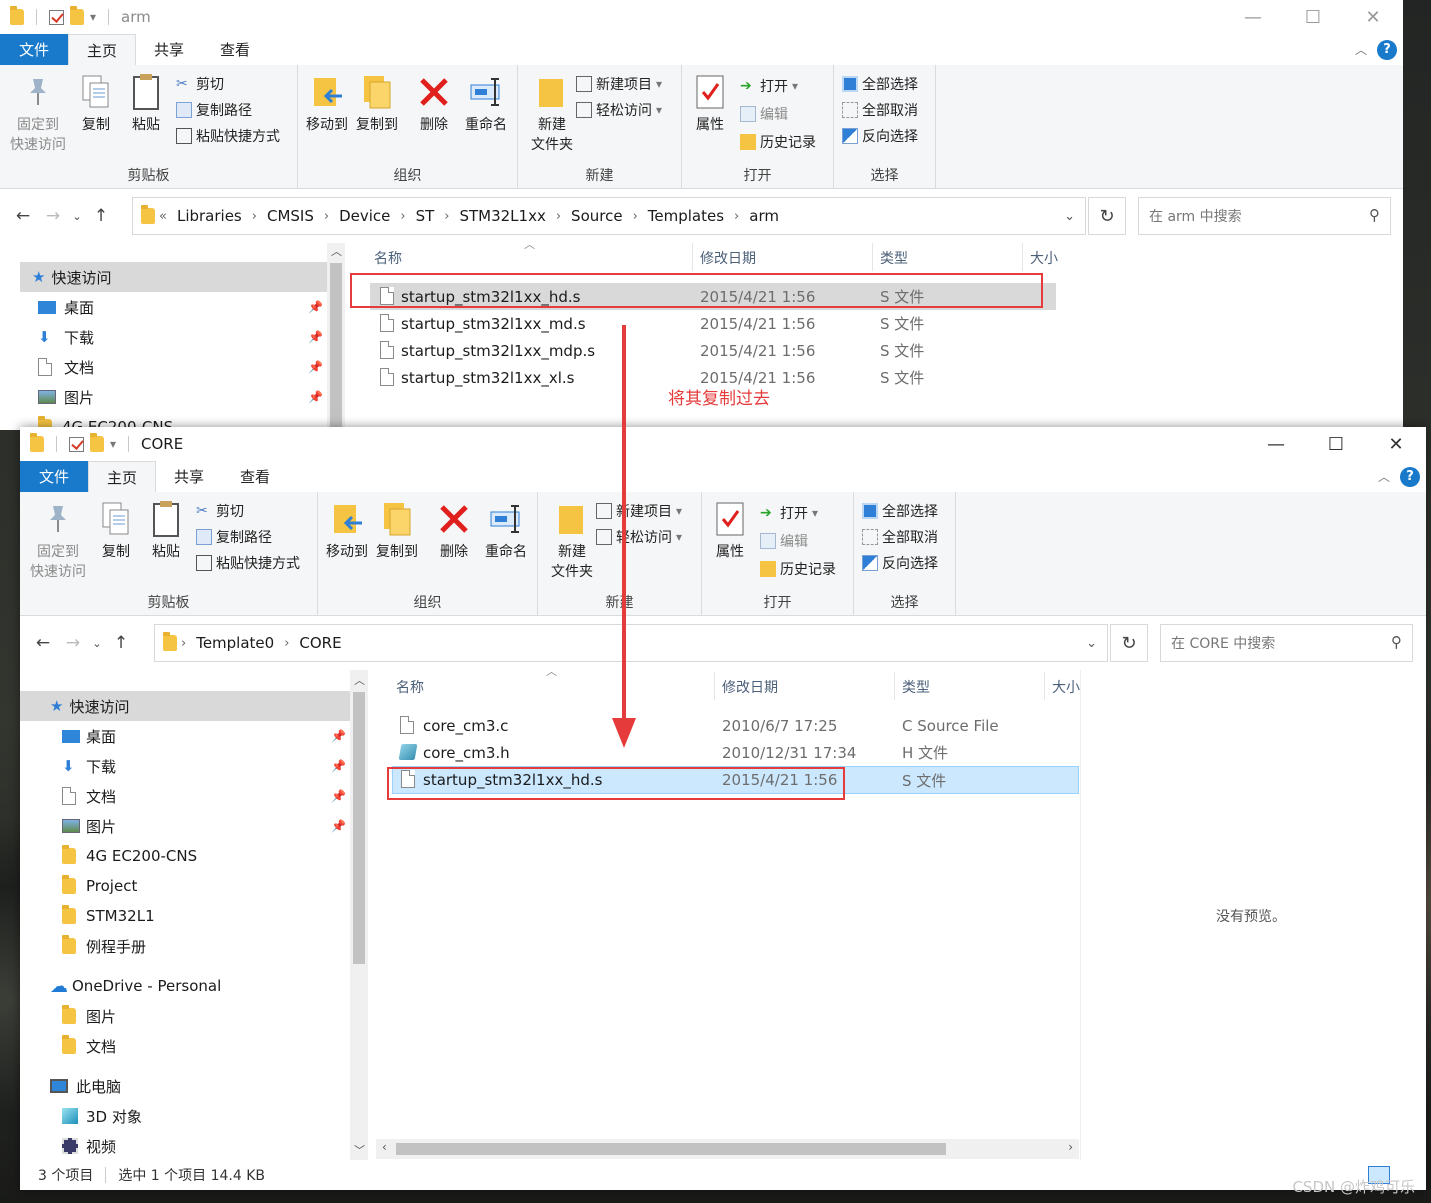 Image resolution: width=1431 pixels, height=1203 pixels. I want to click on breadcrumb-item: Template0, so click(235, 643).